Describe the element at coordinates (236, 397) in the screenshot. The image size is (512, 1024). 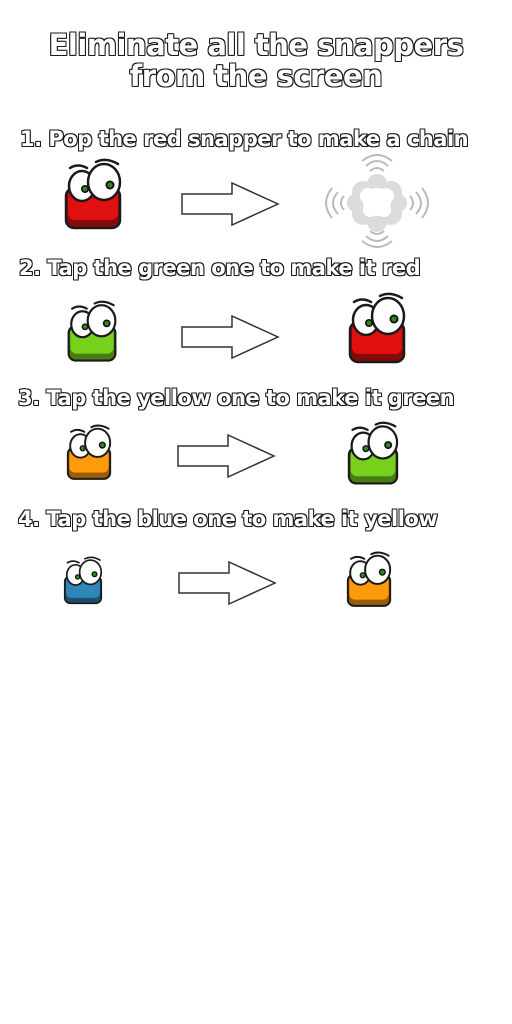
I see `step-3-label: 3. Tap the yellow one to make it green` at that location.